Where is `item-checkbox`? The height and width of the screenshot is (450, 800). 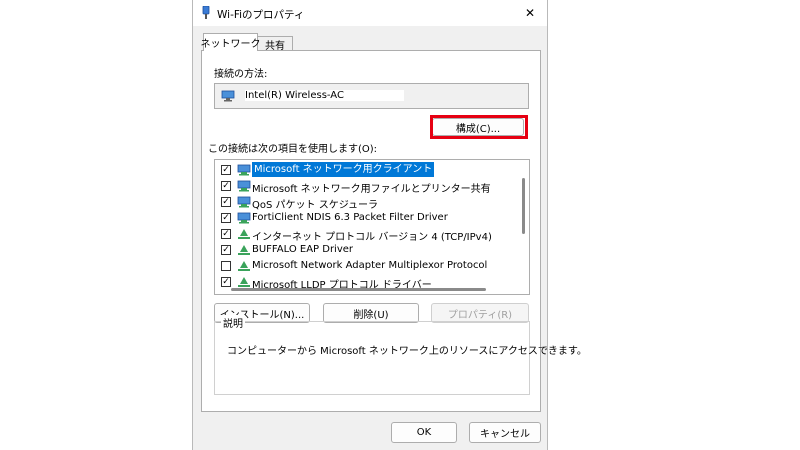 item-checkbox is located at coordinates (226, 266).